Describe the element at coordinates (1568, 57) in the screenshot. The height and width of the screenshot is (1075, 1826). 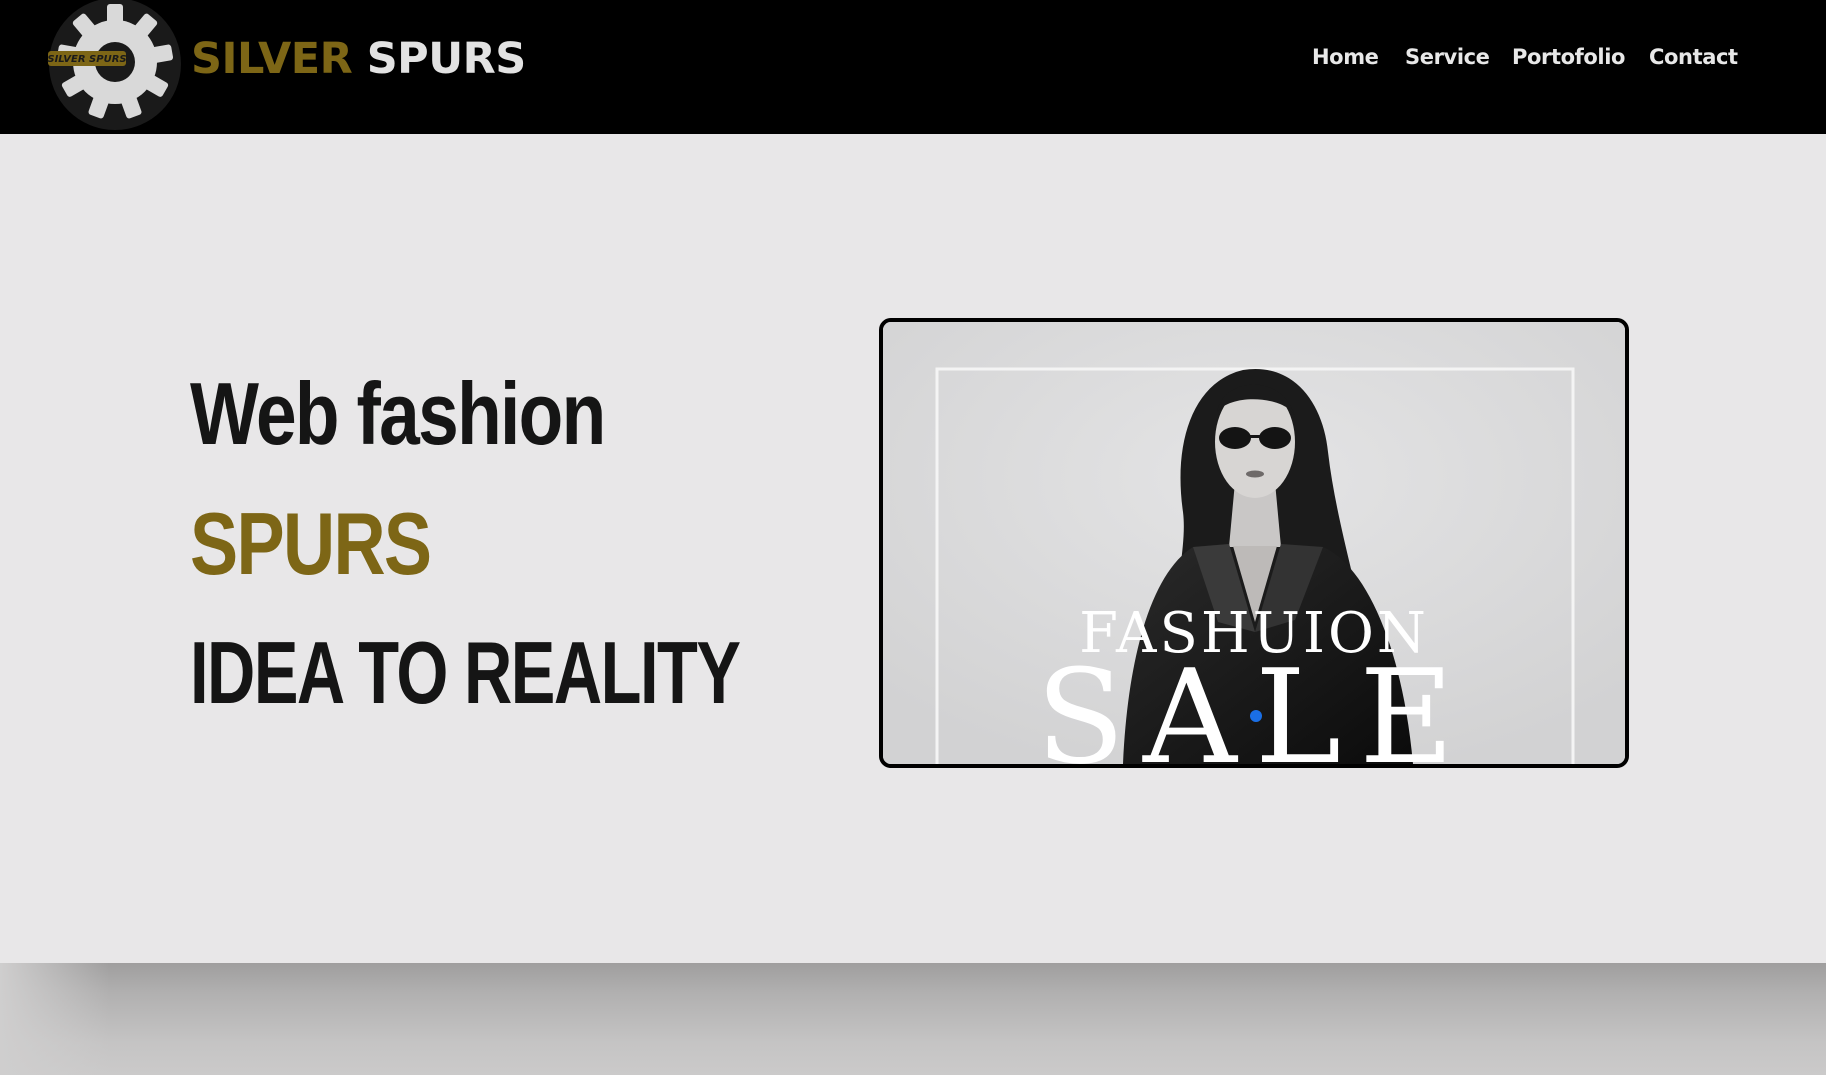
I see `nav-portofolio: Portofolio` at that location.